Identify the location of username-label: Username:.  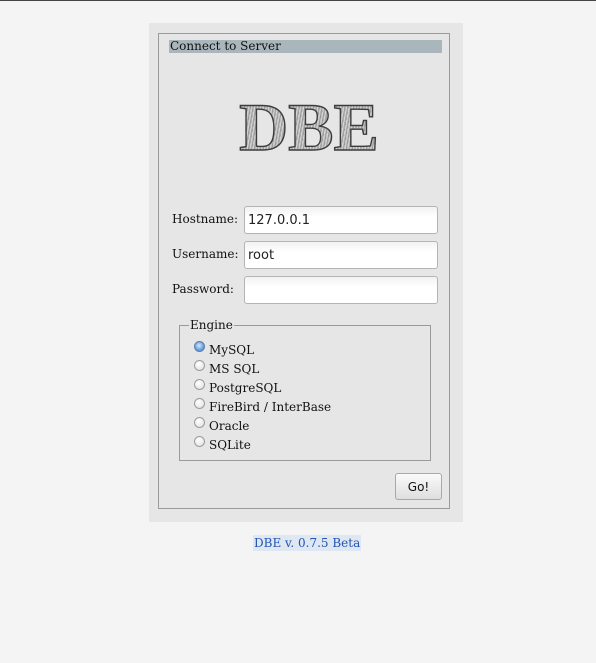
(205, 254).